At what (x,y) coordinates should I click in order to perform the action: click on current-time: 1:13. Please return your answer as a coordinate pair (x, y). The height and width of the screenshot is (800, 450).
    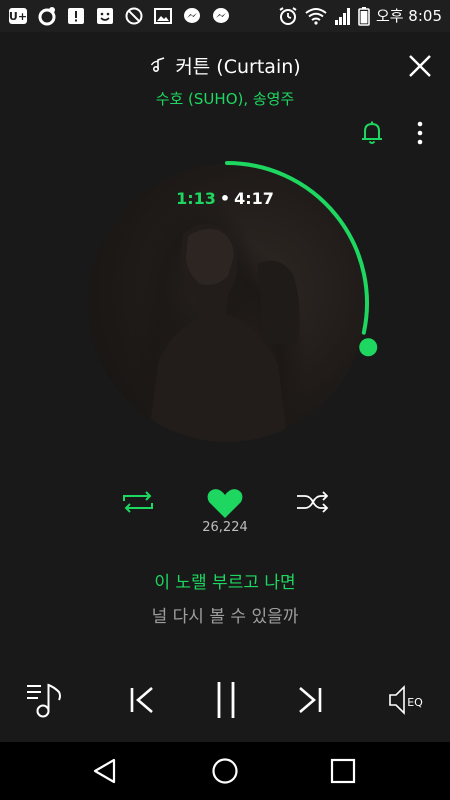
    Looking at the image, I should click on (196, 198).